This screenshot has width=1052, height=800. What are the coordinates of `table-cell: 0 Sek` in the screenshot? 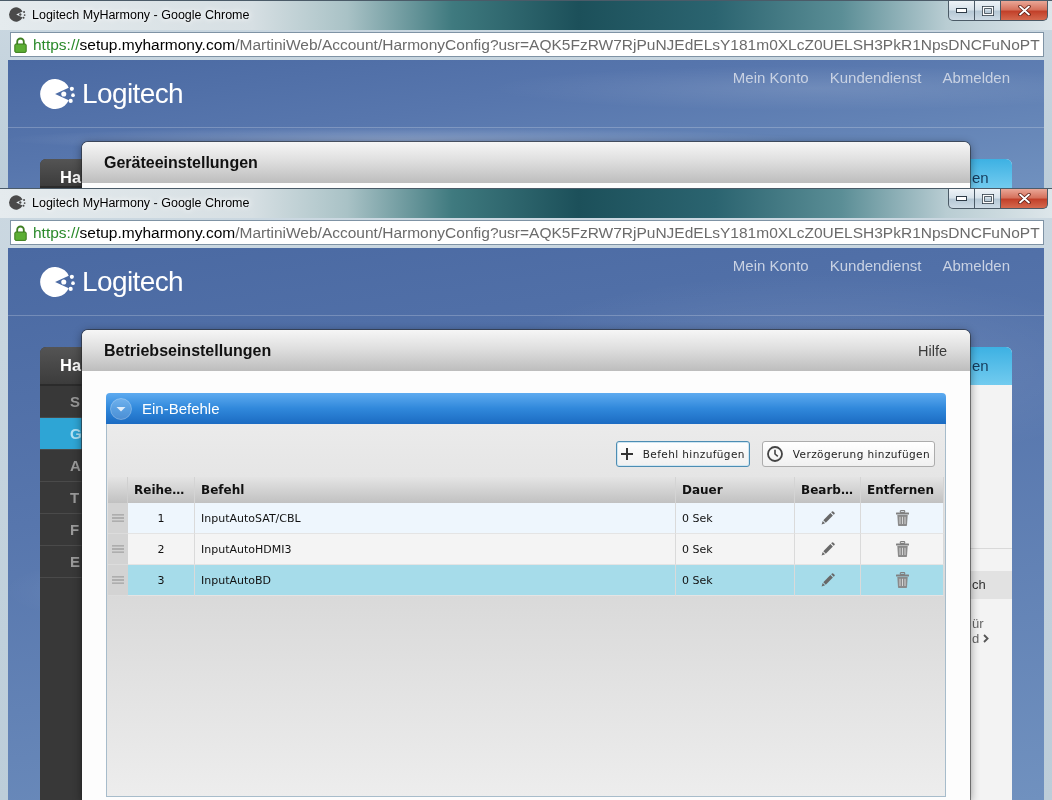 It's located at (735, 580).